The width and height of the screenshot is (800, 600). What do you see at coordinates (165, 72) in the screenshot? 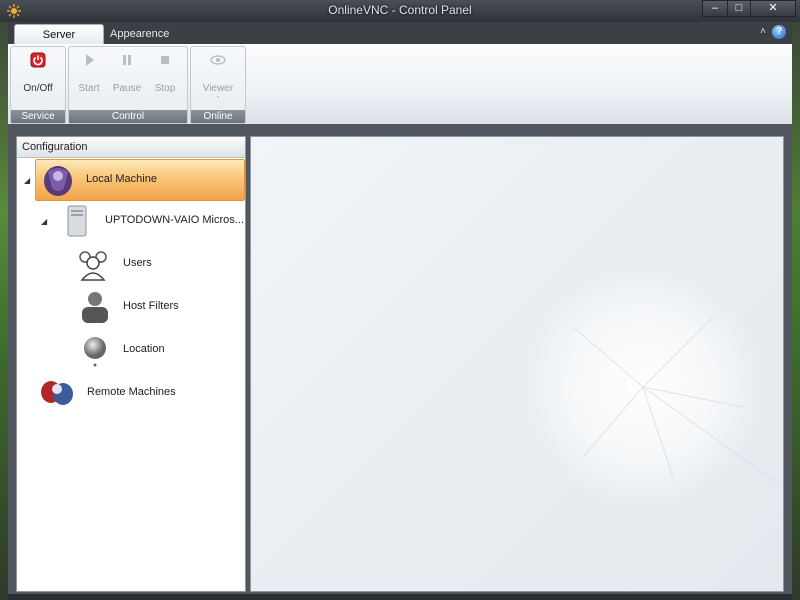
I see `stop-button: Stop` at bounding box center [165, 72].